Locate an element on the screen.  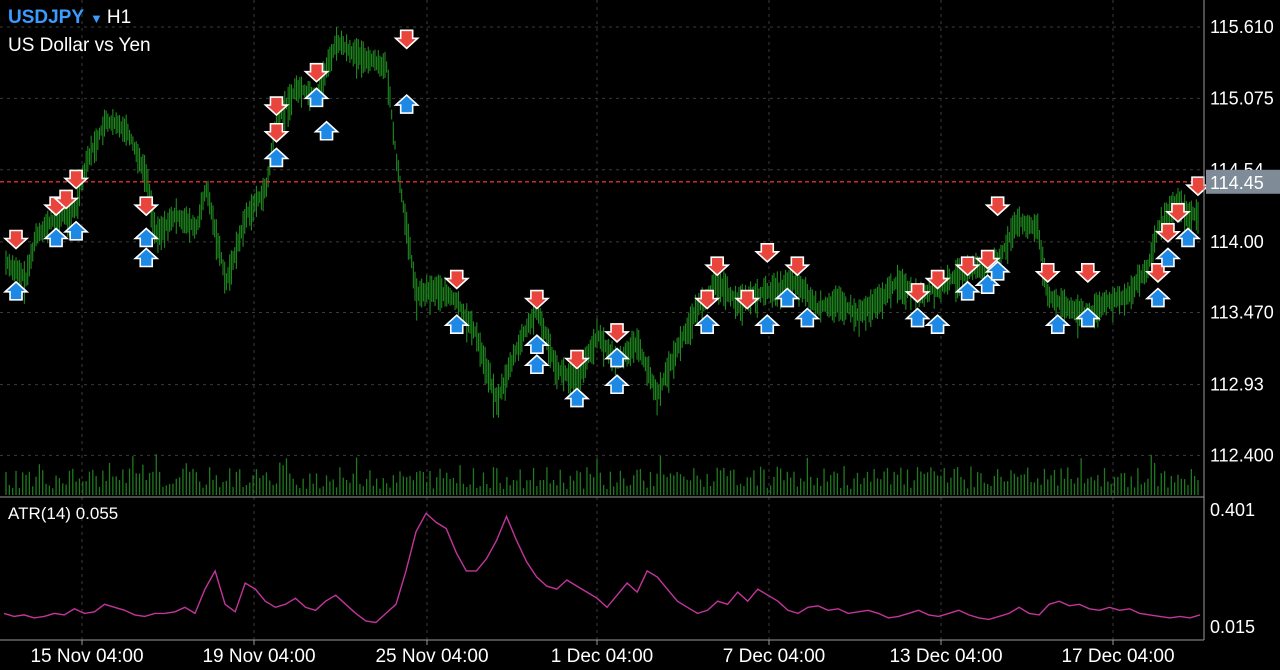
time-tick-label: 7 Dec 04:00 is located at coordinates (774, 656).